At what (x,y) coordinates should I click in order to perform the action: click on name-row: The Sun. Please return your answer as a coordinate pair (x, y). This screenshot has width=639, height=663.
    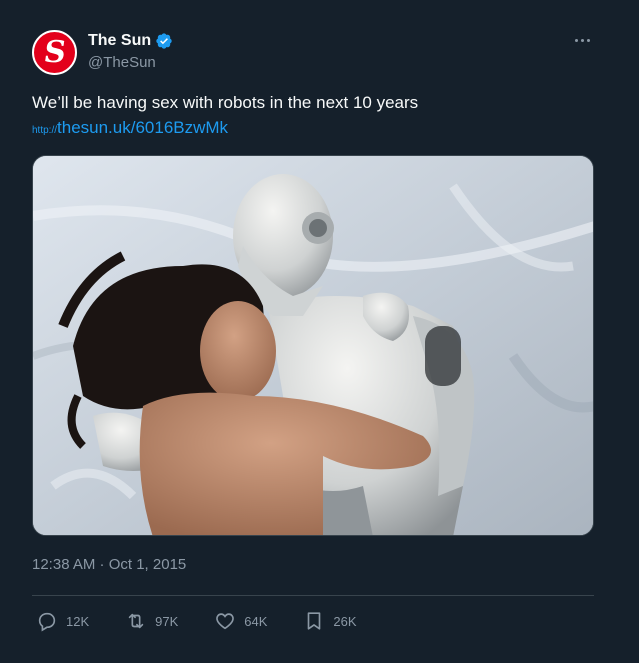
    Looking at the image, I should click on (130, 41).